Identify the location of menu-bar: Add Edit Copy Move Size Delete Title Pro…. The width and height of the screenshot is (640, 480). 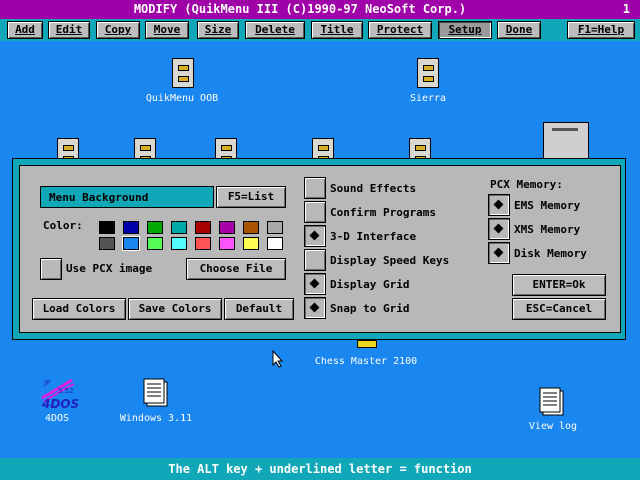
(320, 30).